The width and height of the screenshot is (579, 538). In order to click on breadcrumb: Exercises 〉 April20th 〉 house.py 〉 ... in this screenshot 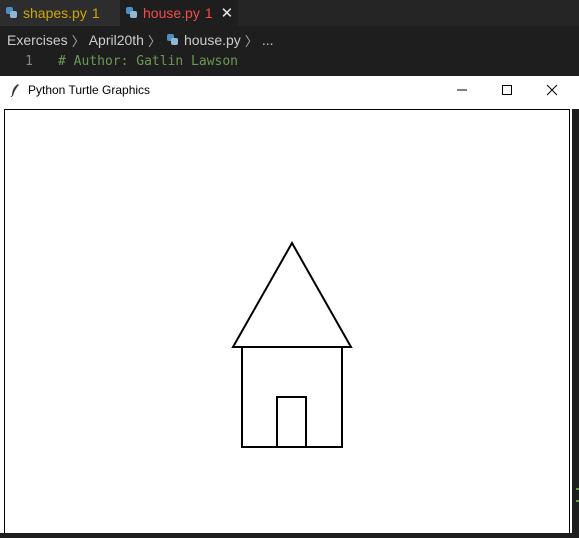, I will do `click(137, 40)`.